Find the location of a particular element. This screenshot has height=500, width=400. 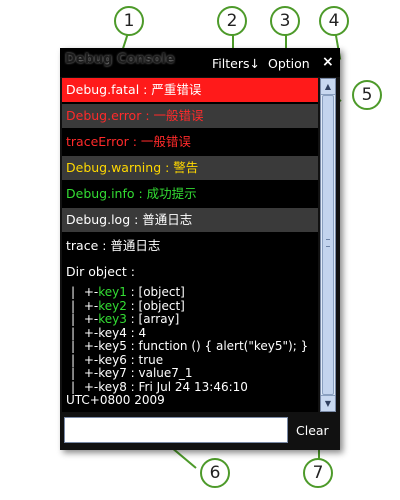

log-entry-error: Debug.error : 一般错误 is located at coordinates (190, 116).